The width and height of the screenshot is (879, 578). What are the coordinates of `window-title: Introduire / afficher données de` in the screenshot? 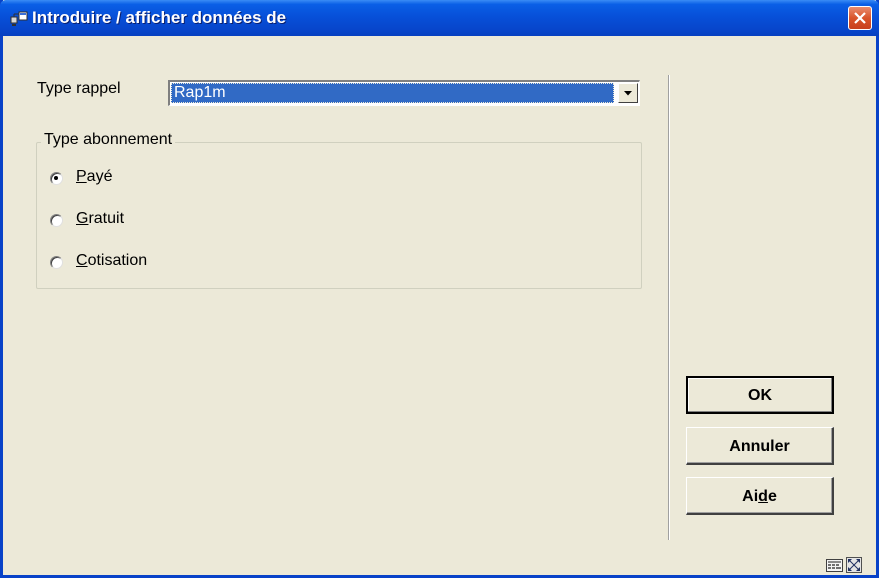 It's located at (159, 17).